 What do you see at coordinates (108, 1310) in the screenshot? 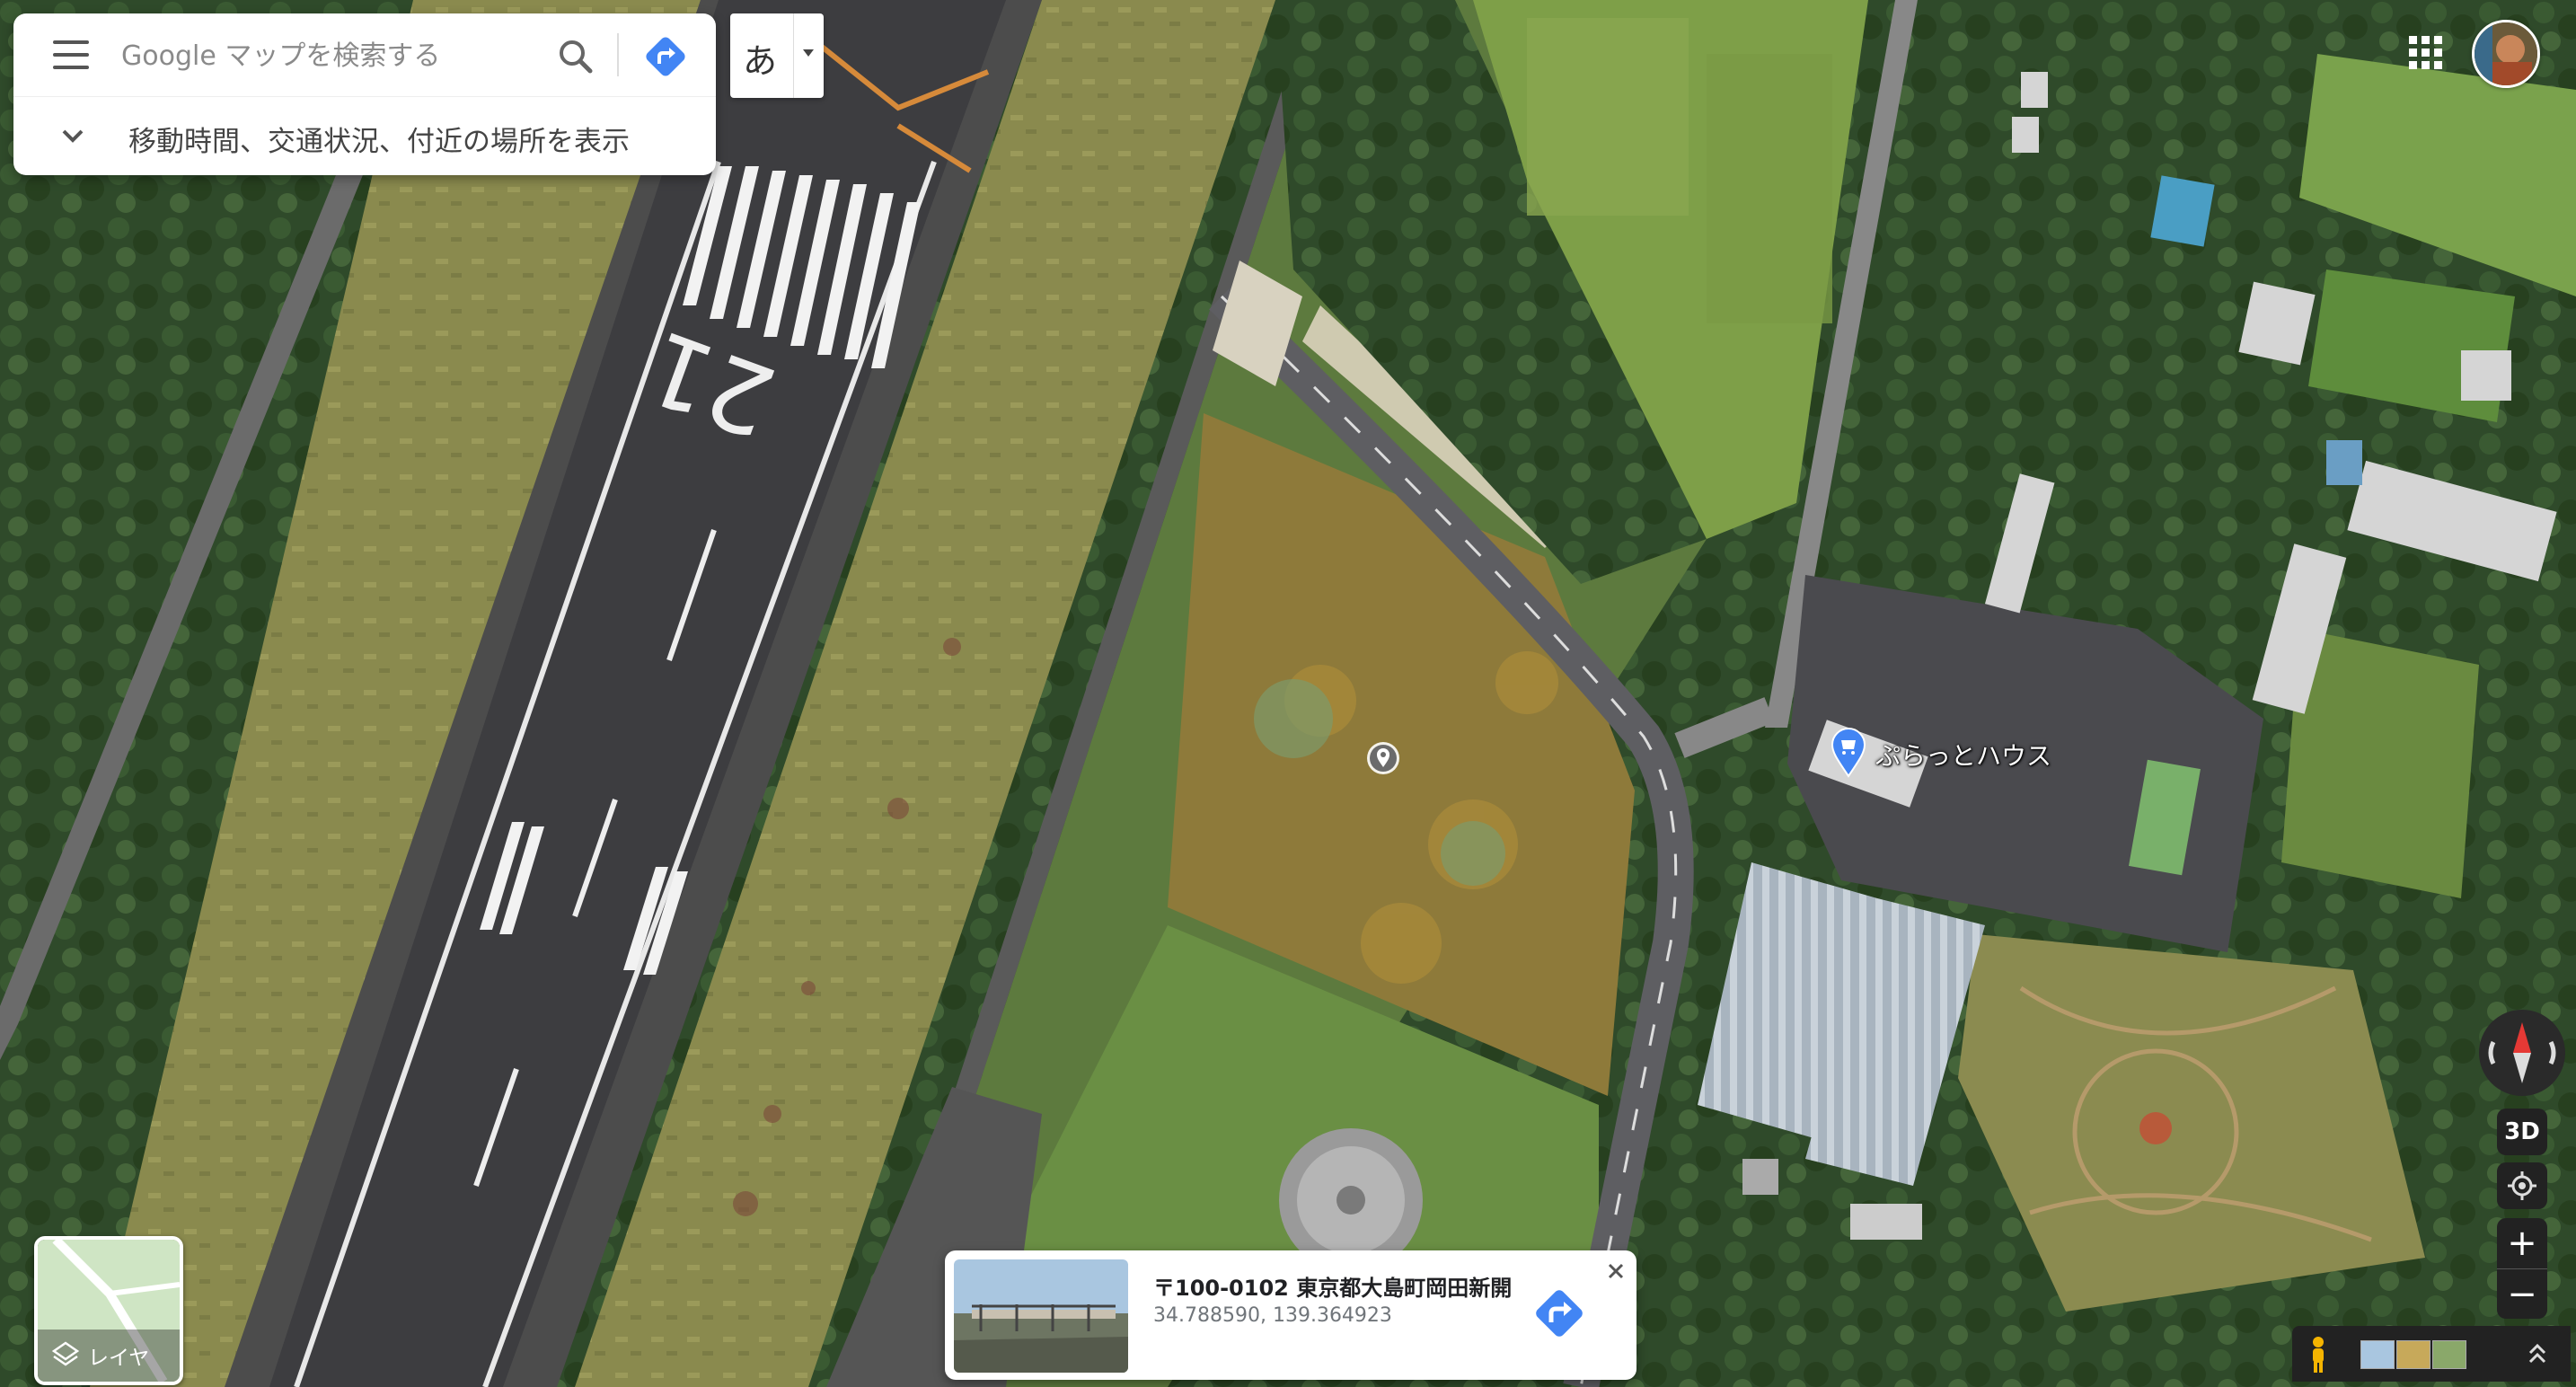
I see `layers-button: レイヤ` at bounding box center [108, 1310].